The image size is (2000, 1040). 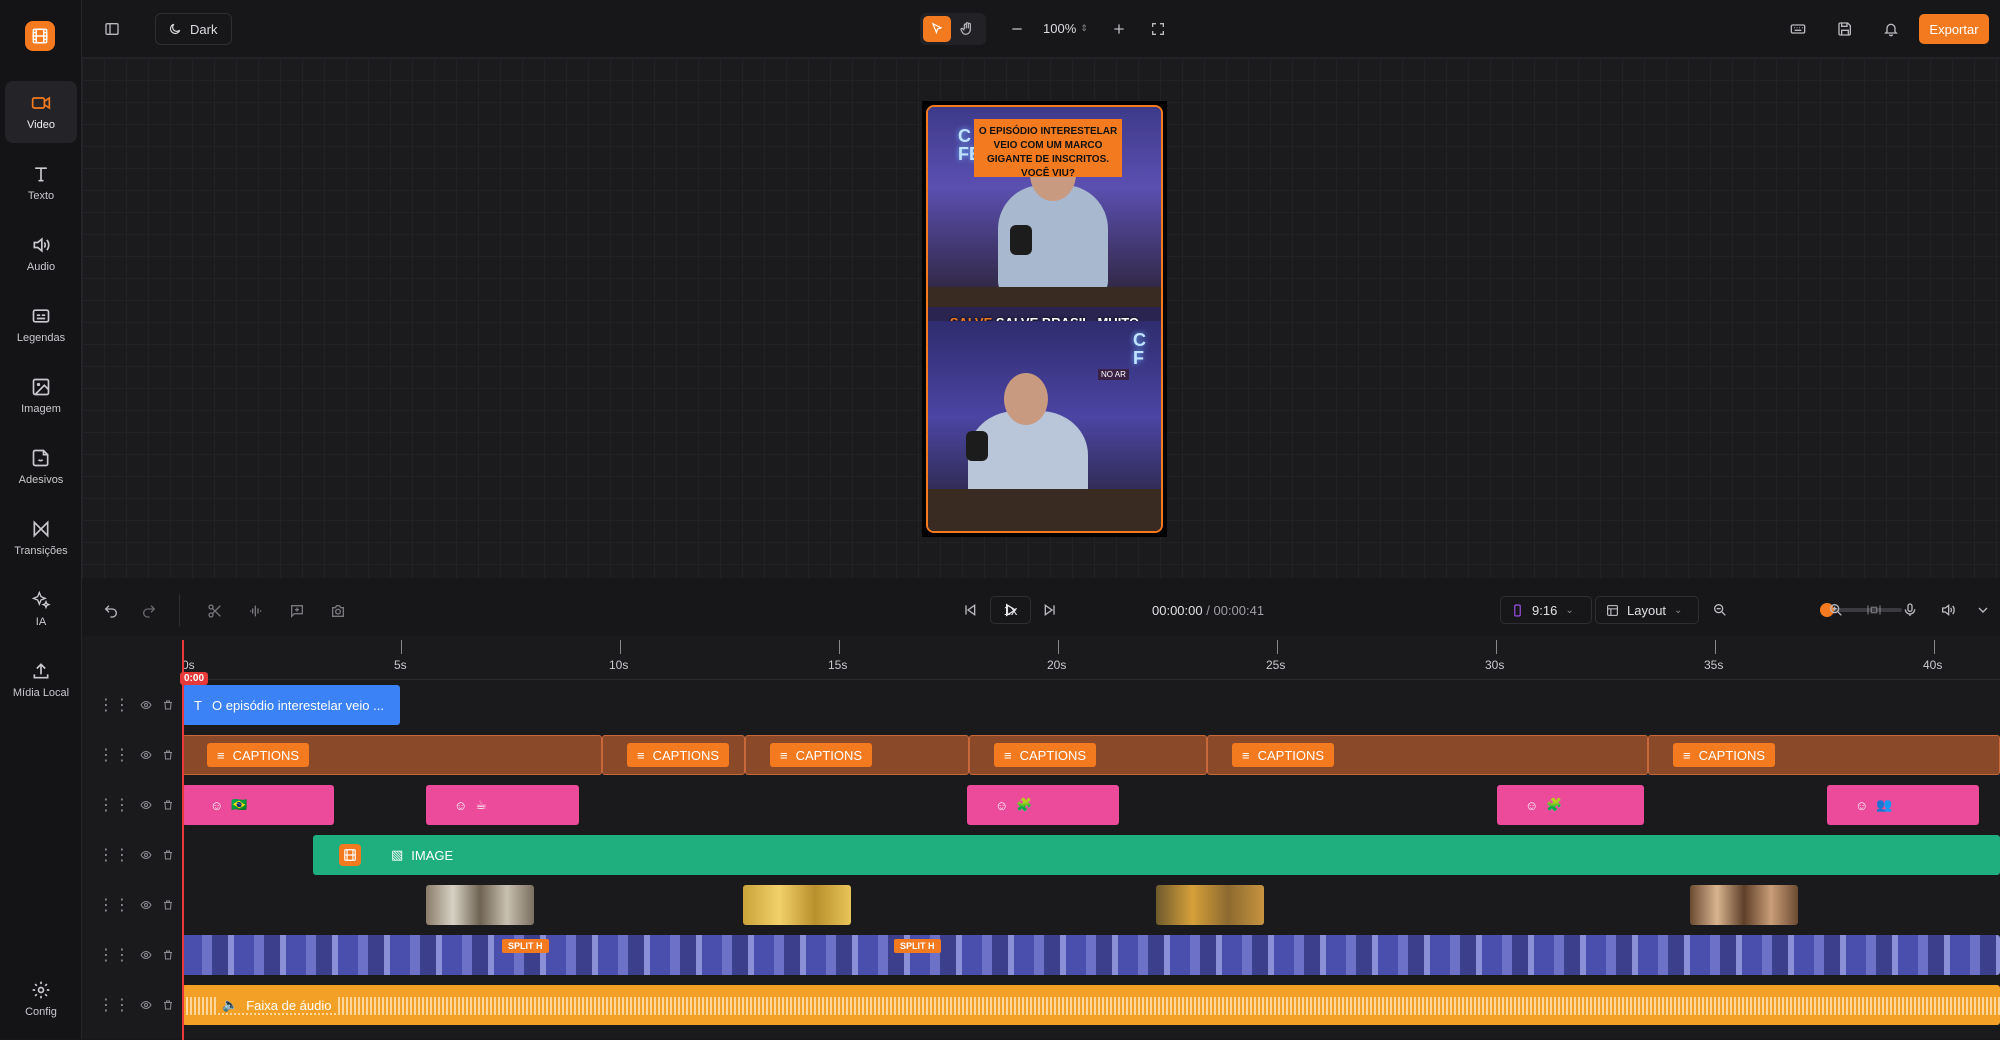 I want to click on select-tool-button, so click(x=937, y=29).